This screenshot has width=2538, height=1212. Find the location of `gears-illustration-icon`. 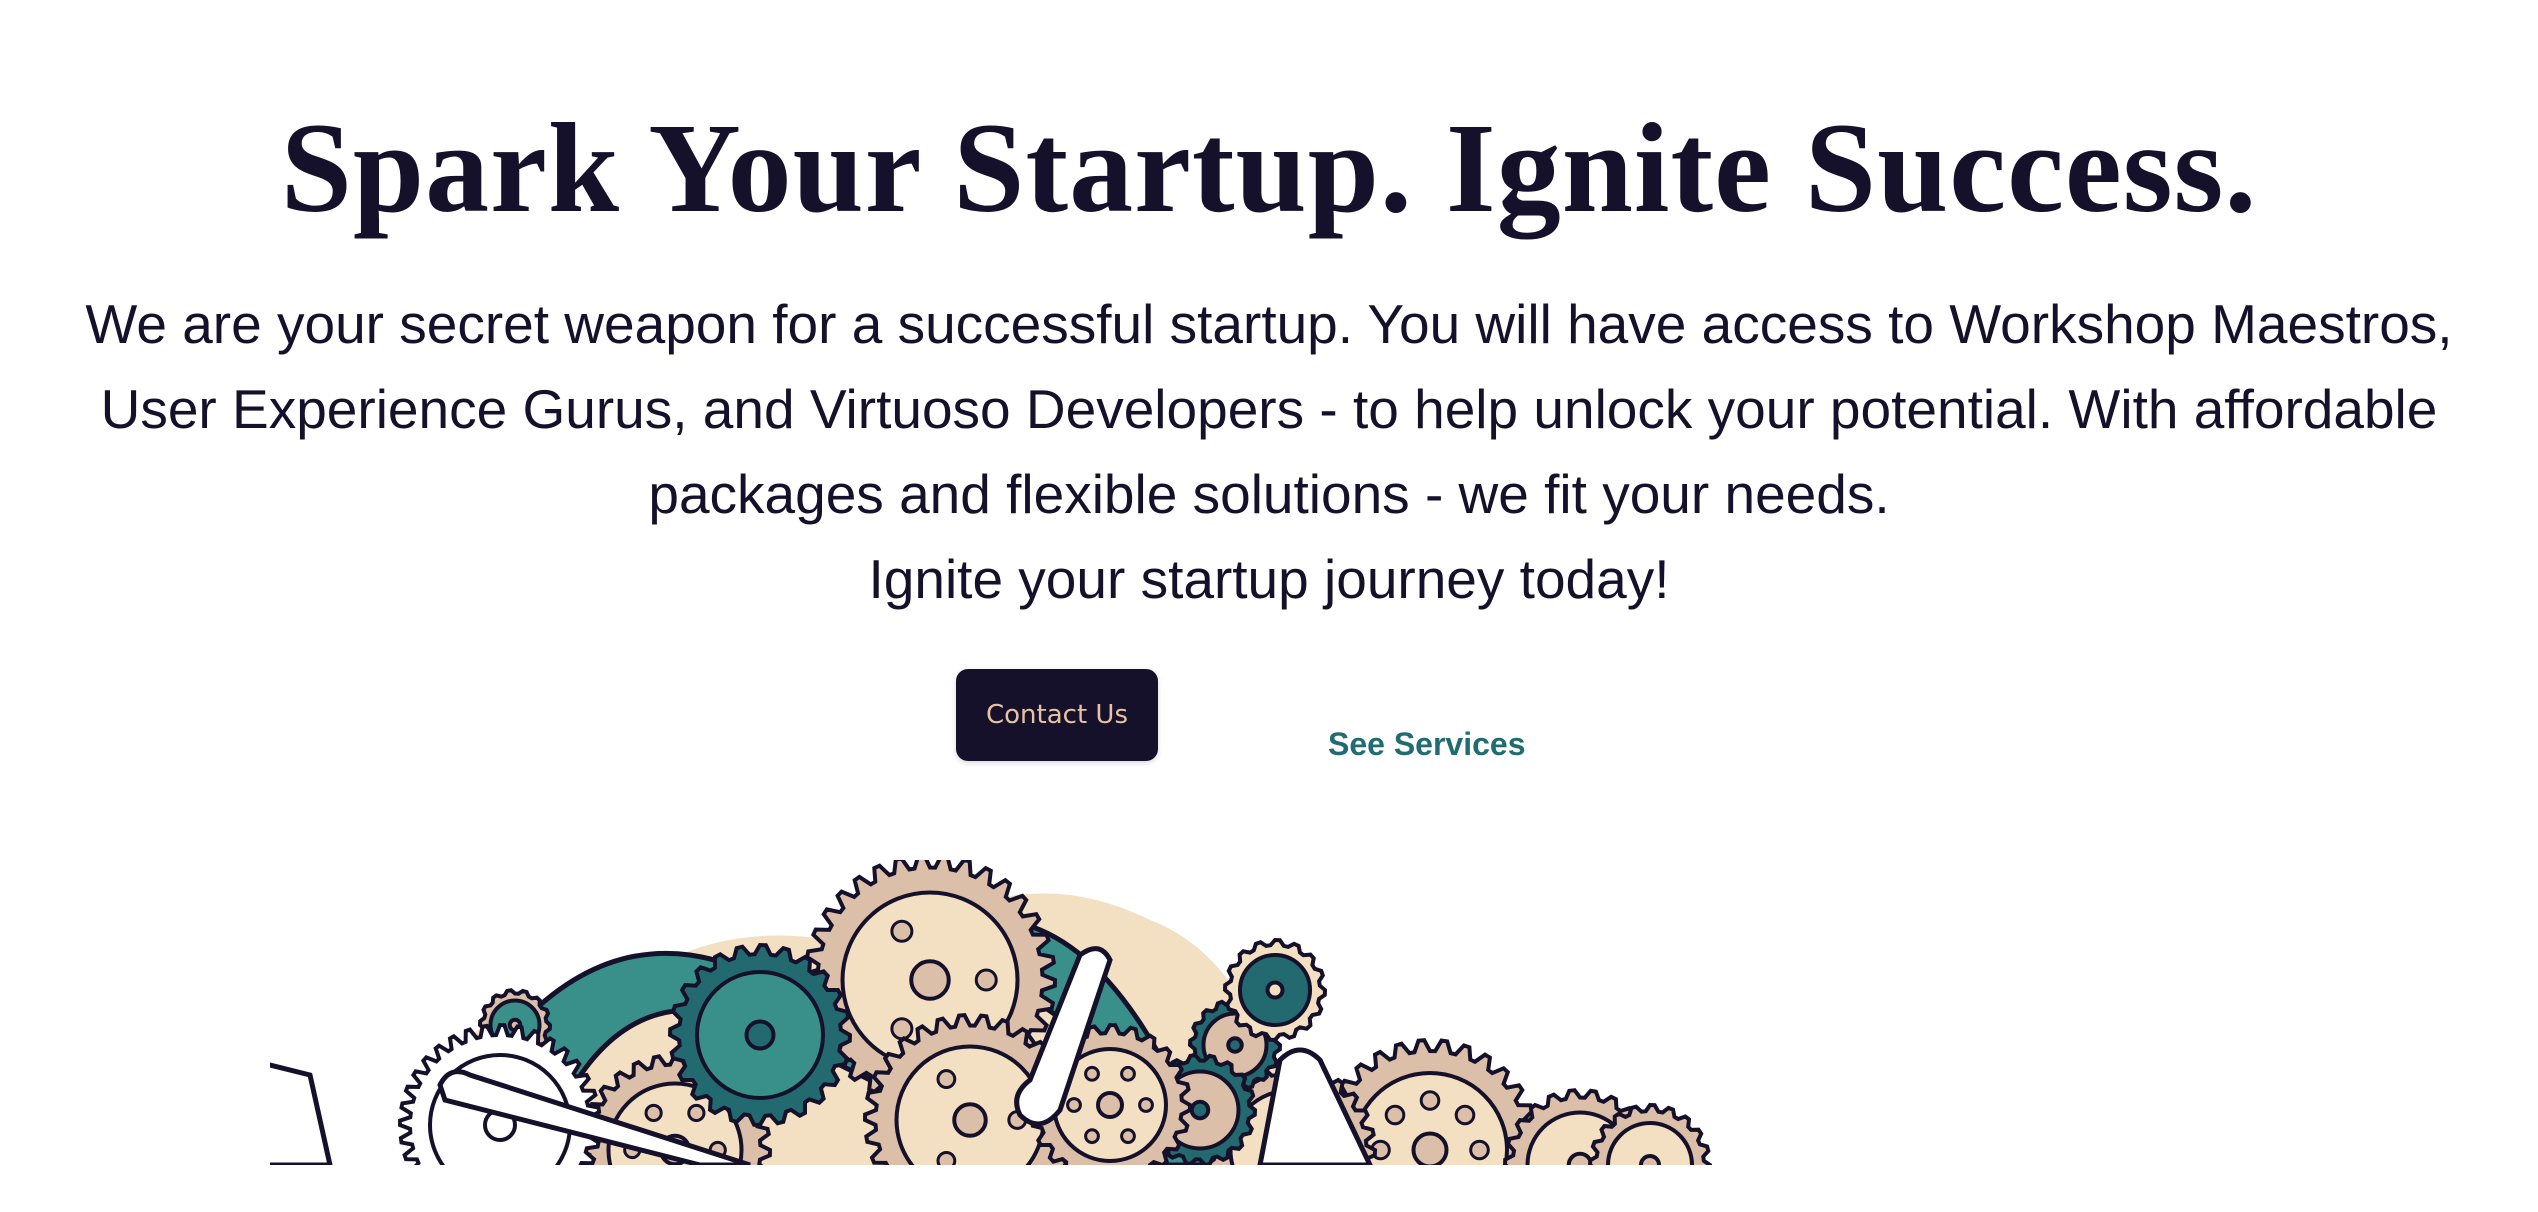

gears-illustration-icon is located at coordinates (991, 1012).